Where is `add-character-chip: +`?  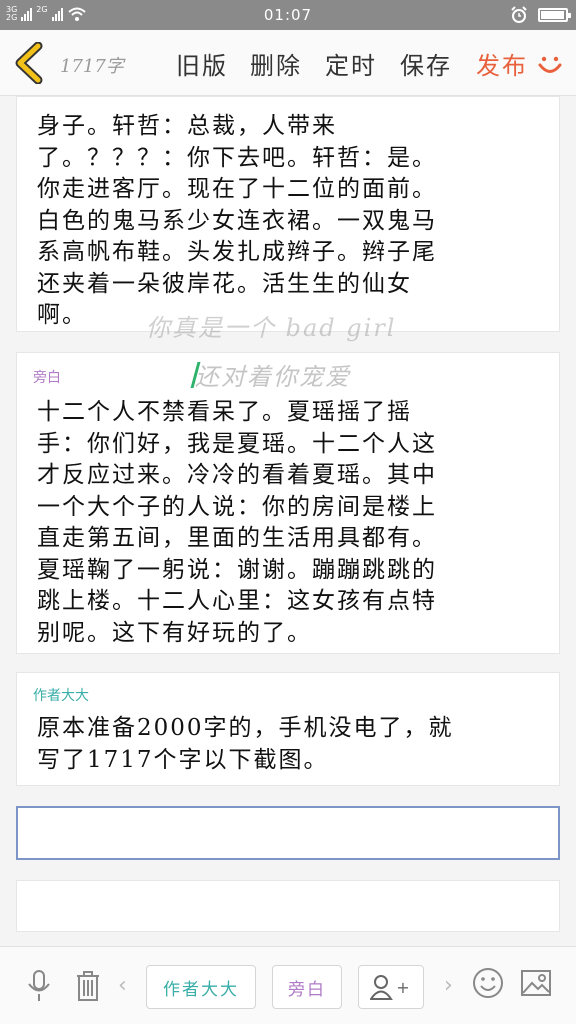 add-character-chip: + is located at coordinates (391, 987).